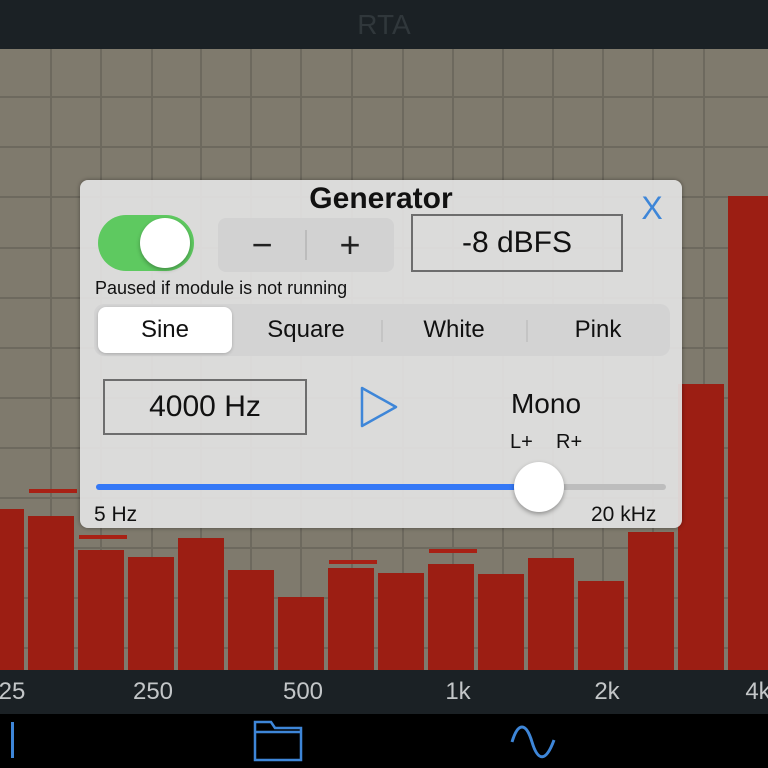  I want to click on waveform-selector: Sine Square White Pink, so click(382, 330).